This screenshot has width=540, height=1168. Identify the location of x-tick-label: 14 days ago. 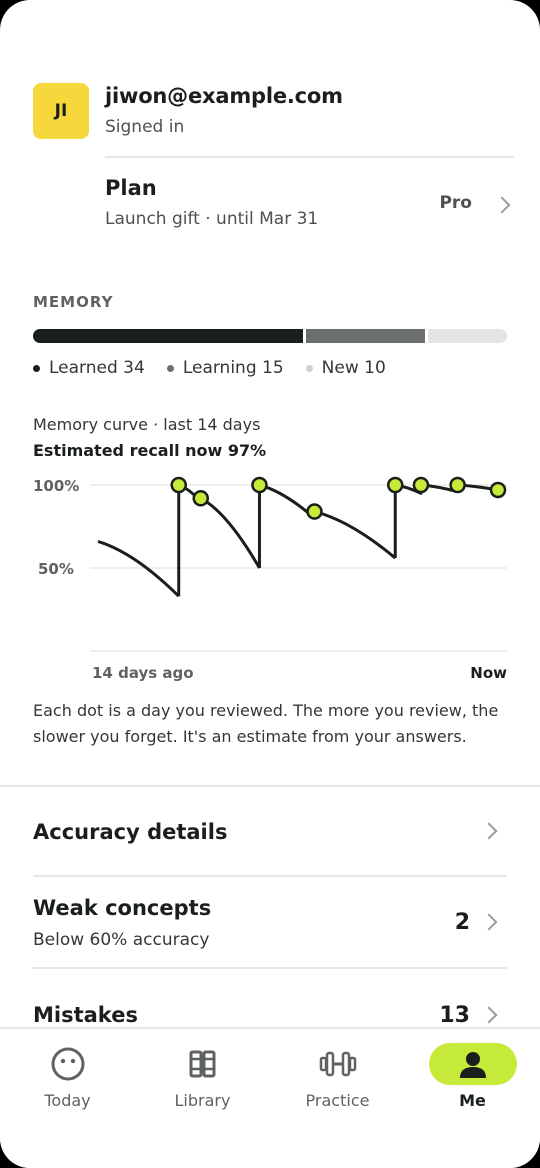
(143, 673).